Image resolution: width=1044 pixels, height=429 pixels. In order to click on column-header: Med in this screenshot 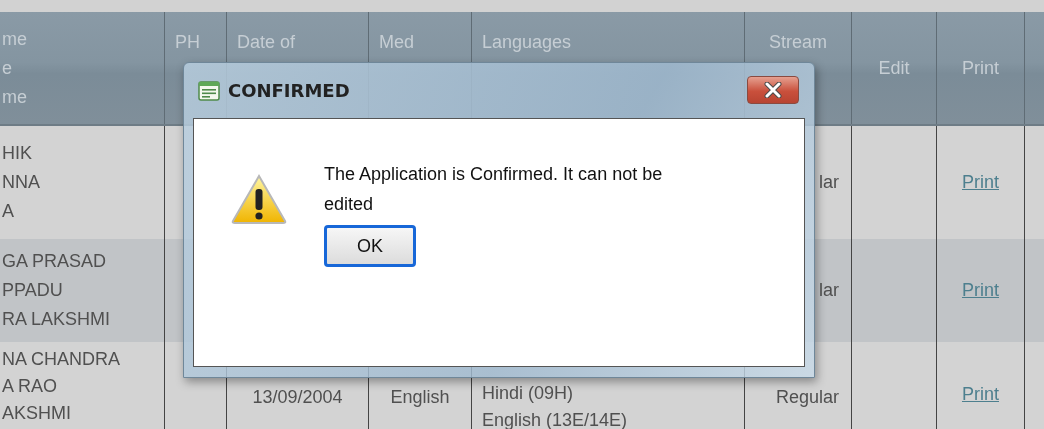, I will do `click(396, 42)`.